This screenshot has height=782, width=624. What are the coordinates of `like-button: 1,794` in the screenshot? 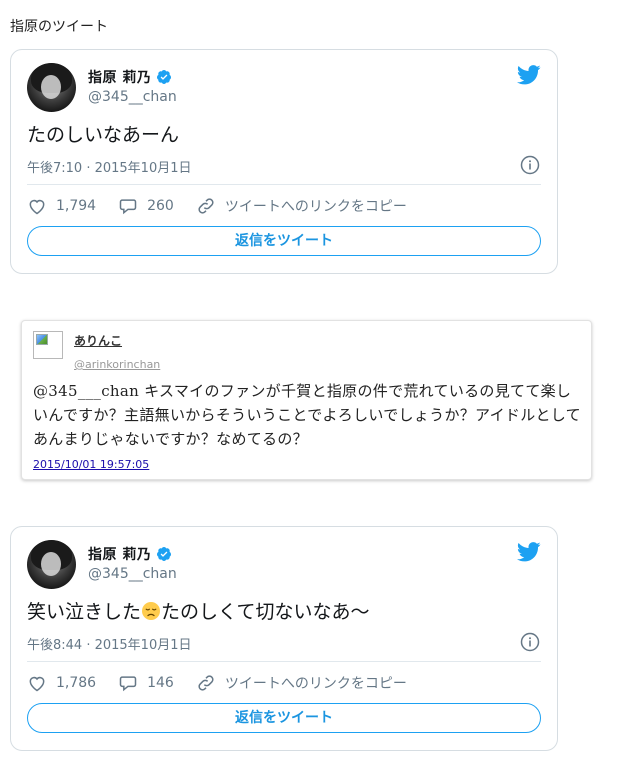 It's located at (61, 206).